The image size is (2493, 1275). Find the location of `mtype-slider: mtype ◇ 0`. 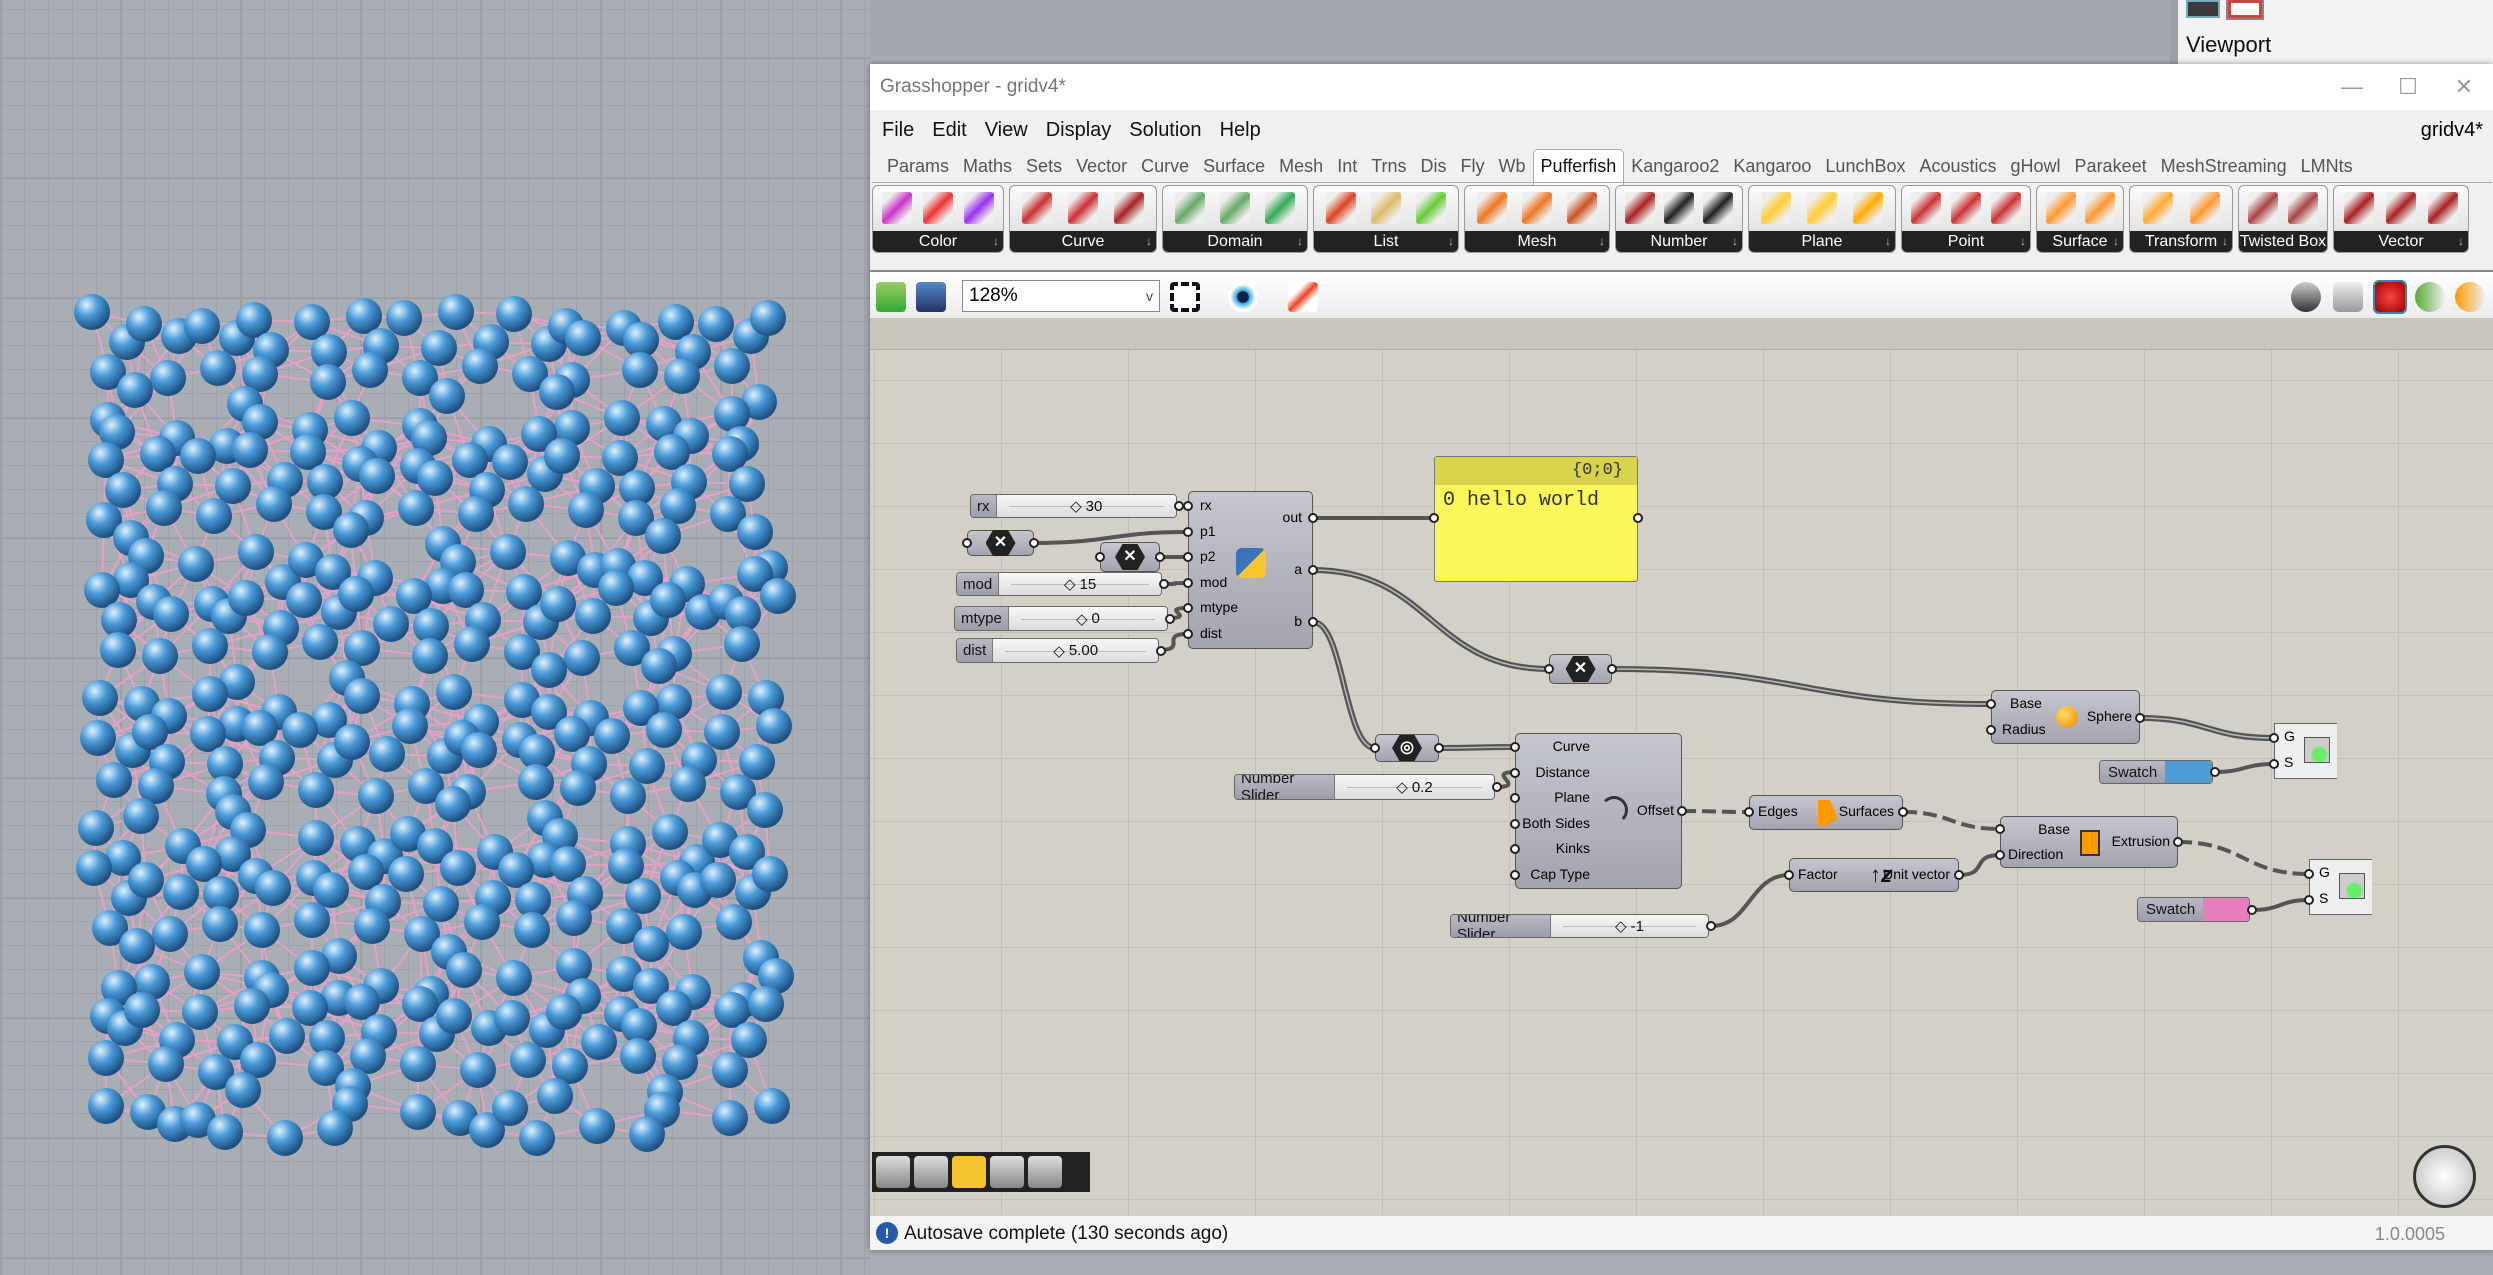

mtype-slider: mtype ◇ 0 is located at coordinates (1061, 618).